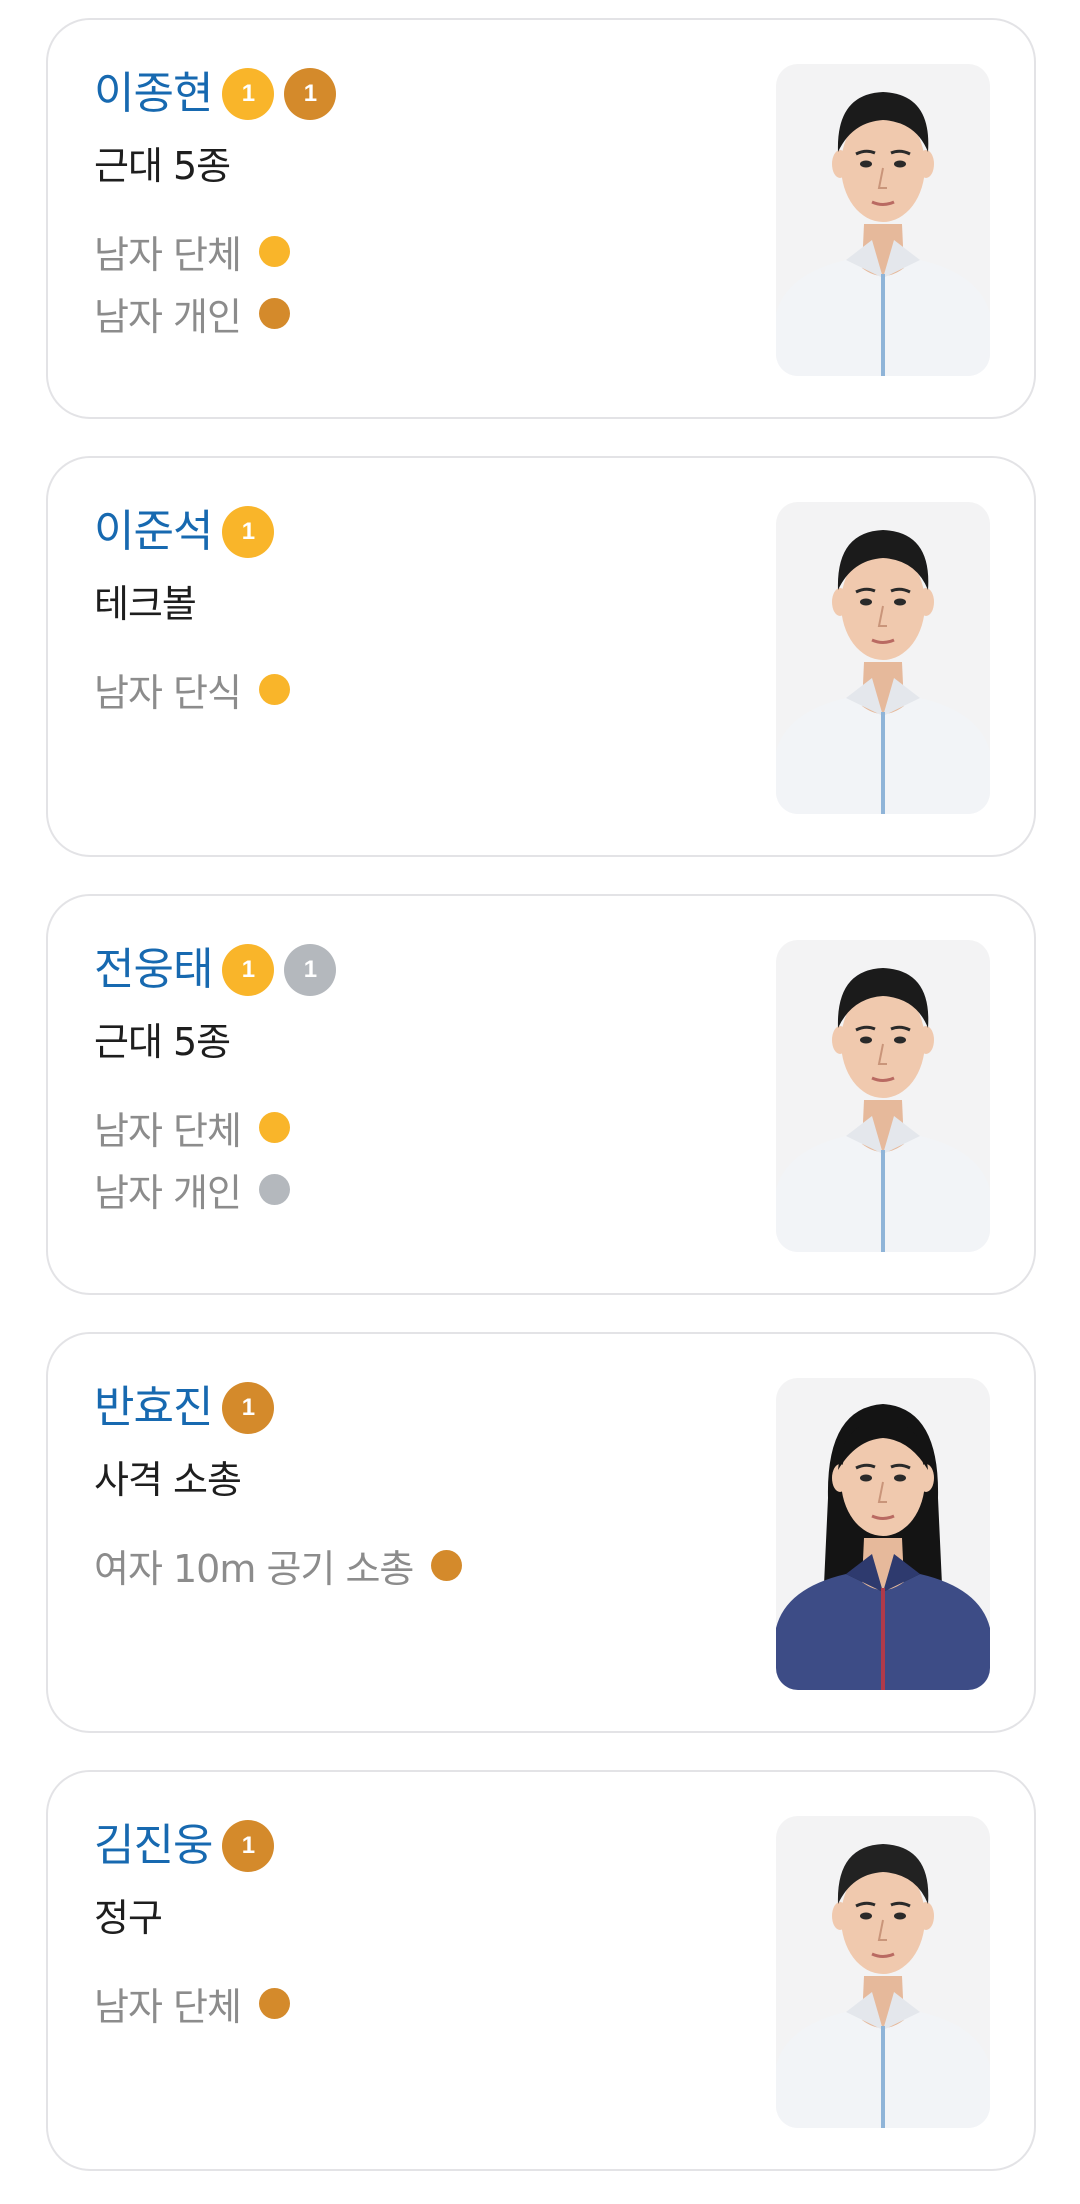  I want to click on name-row: 이종현 1 1, so click(215, 94).